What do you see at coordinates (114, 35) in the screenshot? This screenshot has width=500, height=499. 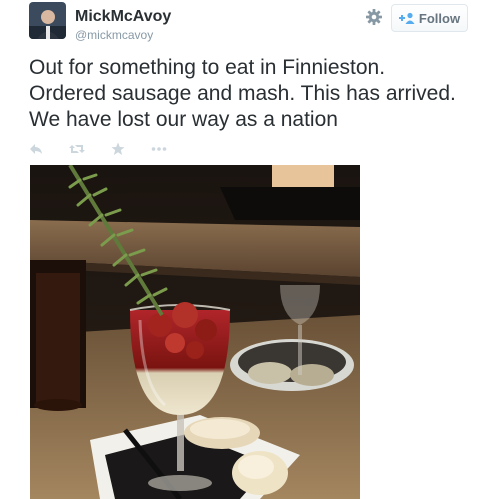 I see `author-handle: @mickmcavoy` at bounding box center [114, 35].